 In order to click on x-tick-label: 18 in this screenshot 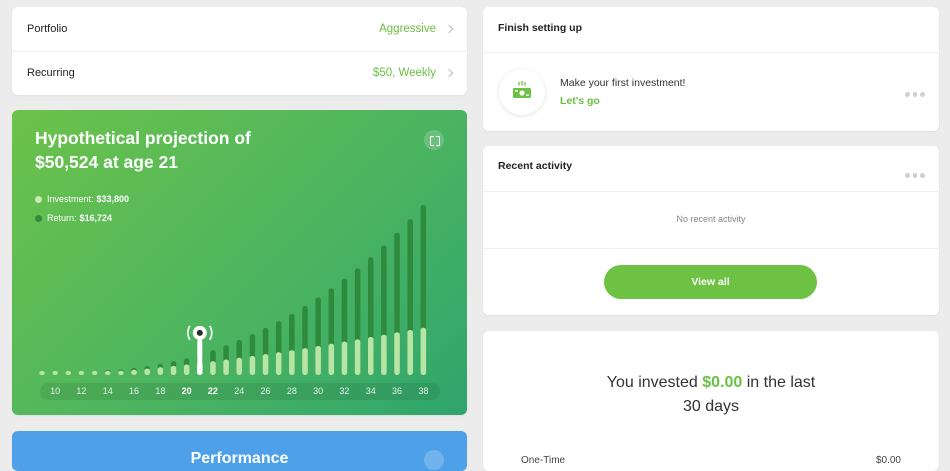, I will do `click(160, 391)`.